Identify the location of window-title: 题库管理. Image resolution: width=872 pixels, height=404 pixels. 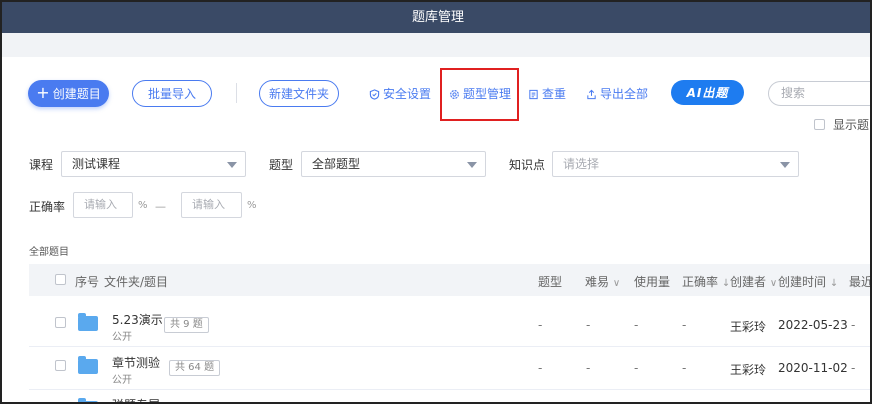
(436, 17).